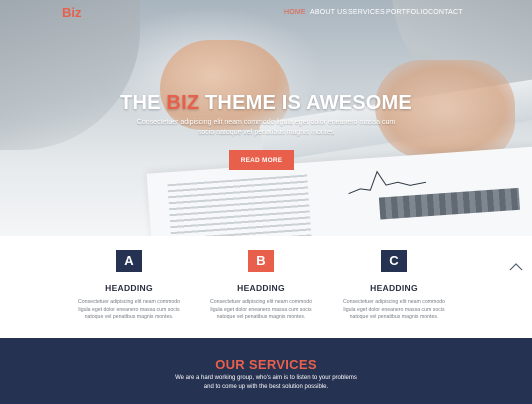 The width and height of the screenshot is (532, 404). I want to click on feature-badge: B, so click(261, 261).